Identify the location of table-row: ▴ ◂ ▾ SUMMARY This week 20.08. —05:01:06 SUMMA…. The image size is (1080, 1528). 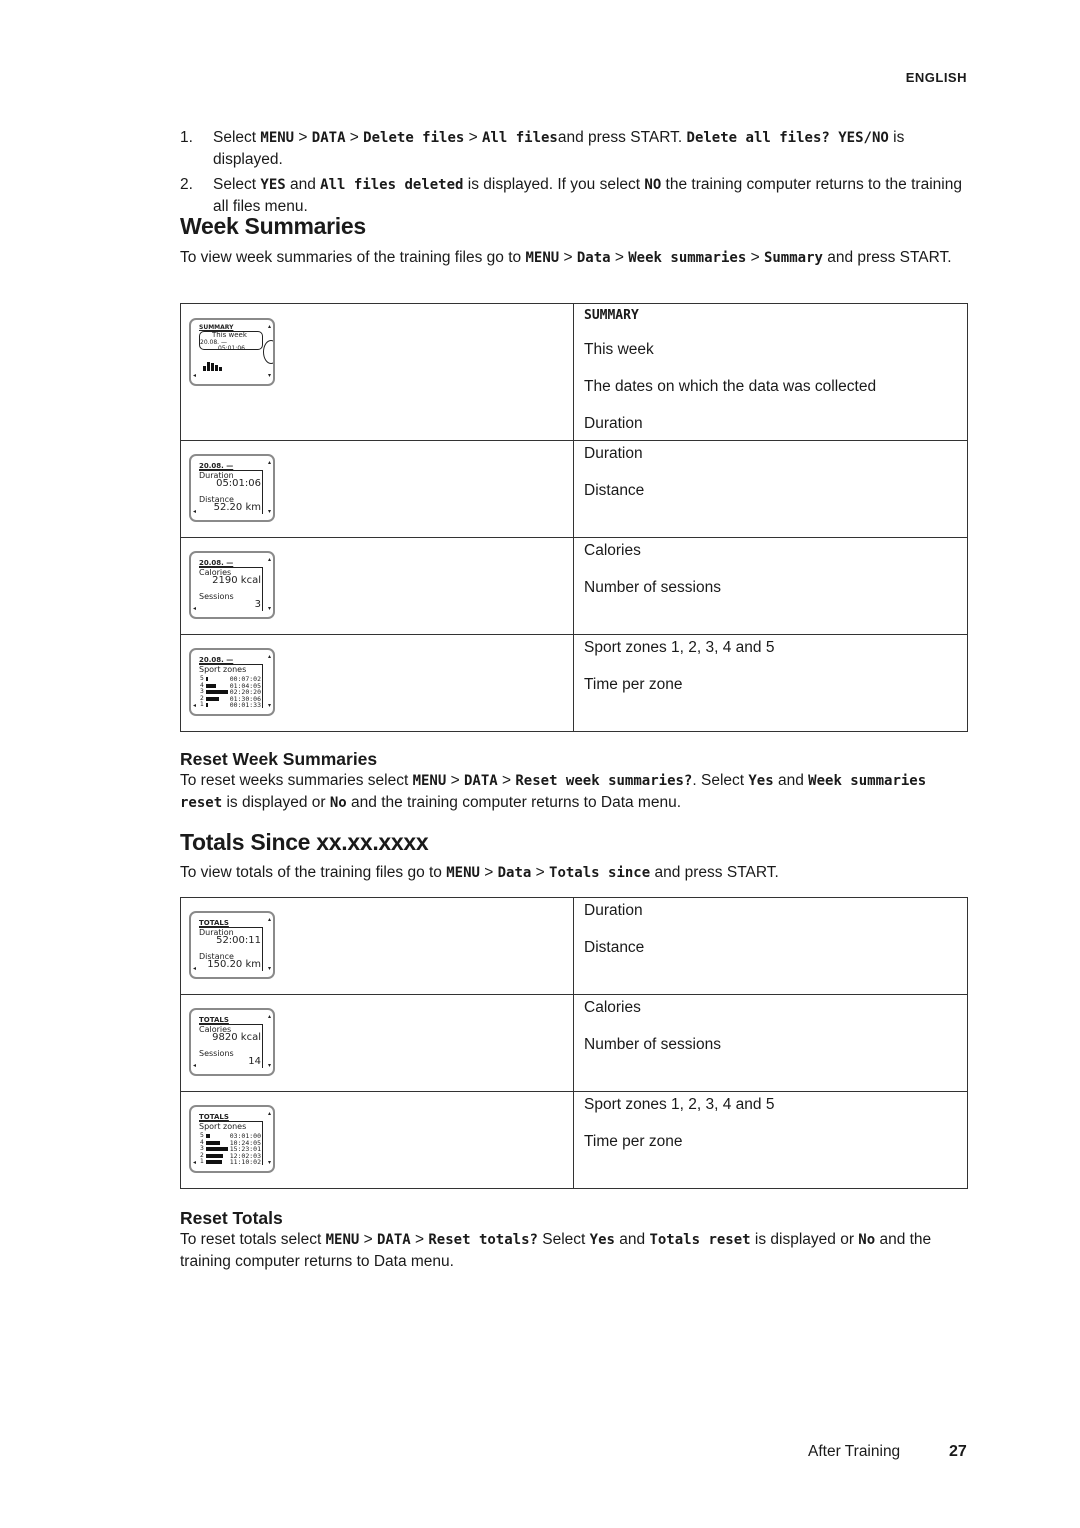
(574, 372).